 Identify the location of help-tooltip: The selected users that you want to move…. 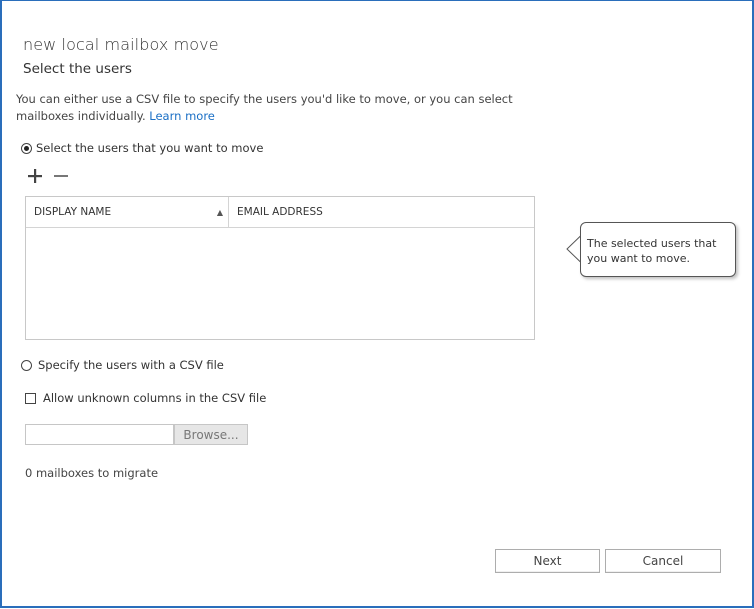
(658, 249).